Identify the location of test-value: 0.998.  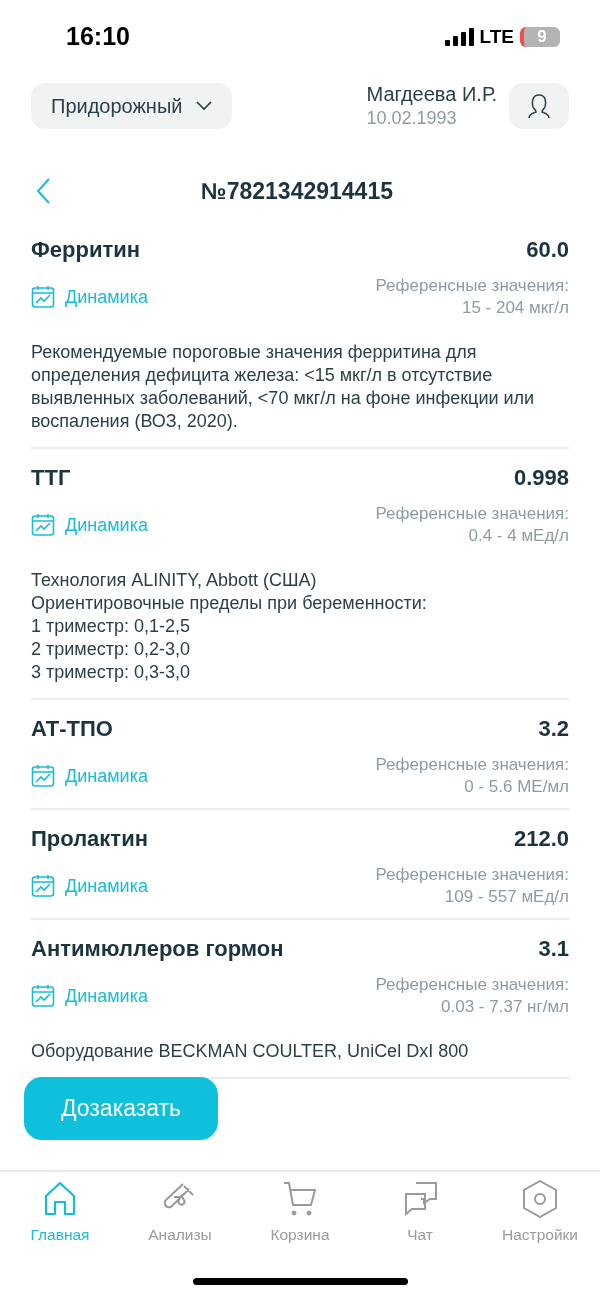
(541, 478).